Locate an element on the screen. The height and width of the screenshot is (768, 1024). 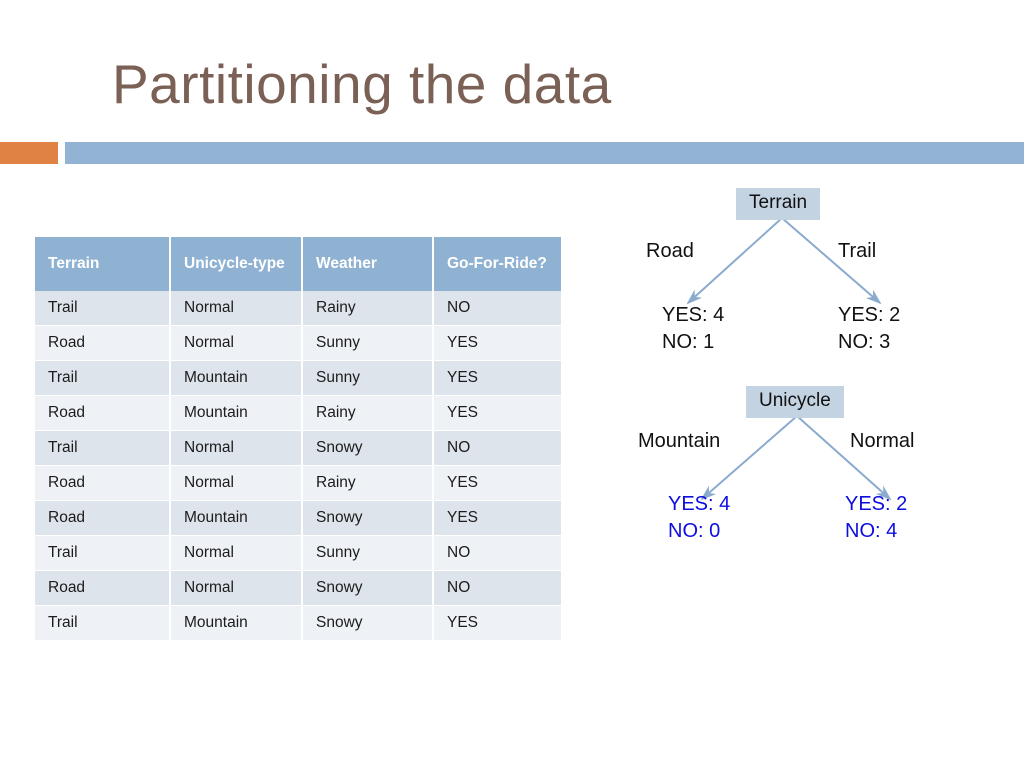
table-row: Trail Normal Sunny NO is located at coordinates (298, 553).